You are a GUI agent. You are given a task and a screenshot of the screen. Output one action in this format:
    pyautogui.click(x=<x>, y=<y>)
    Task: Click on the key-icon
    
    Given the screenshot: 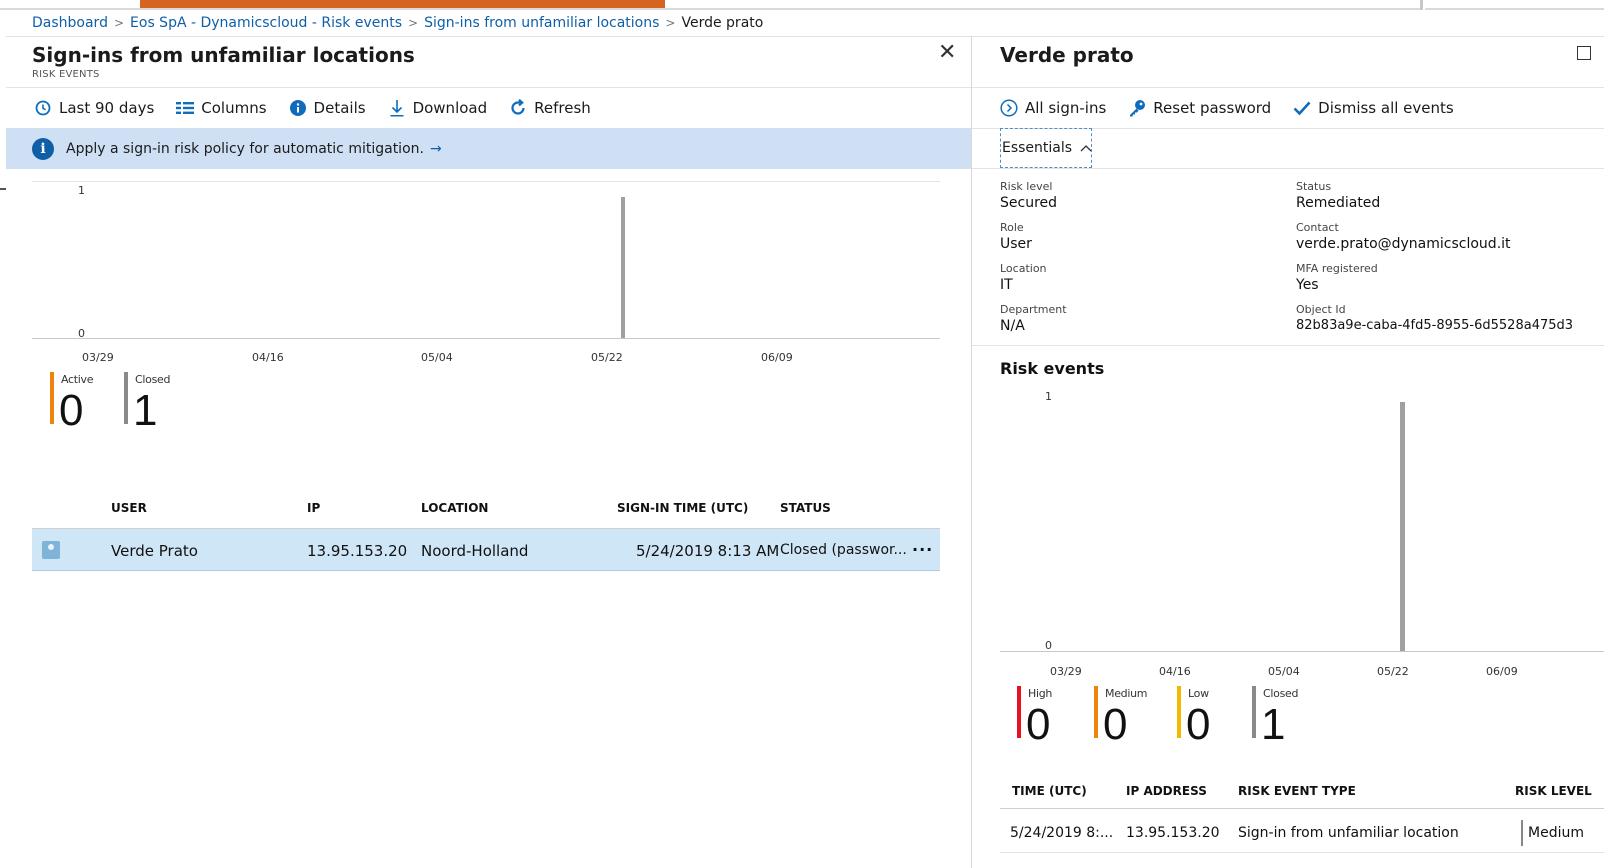 What is the action you would take?
    pyautogui.click(x=1137, y=108)
    